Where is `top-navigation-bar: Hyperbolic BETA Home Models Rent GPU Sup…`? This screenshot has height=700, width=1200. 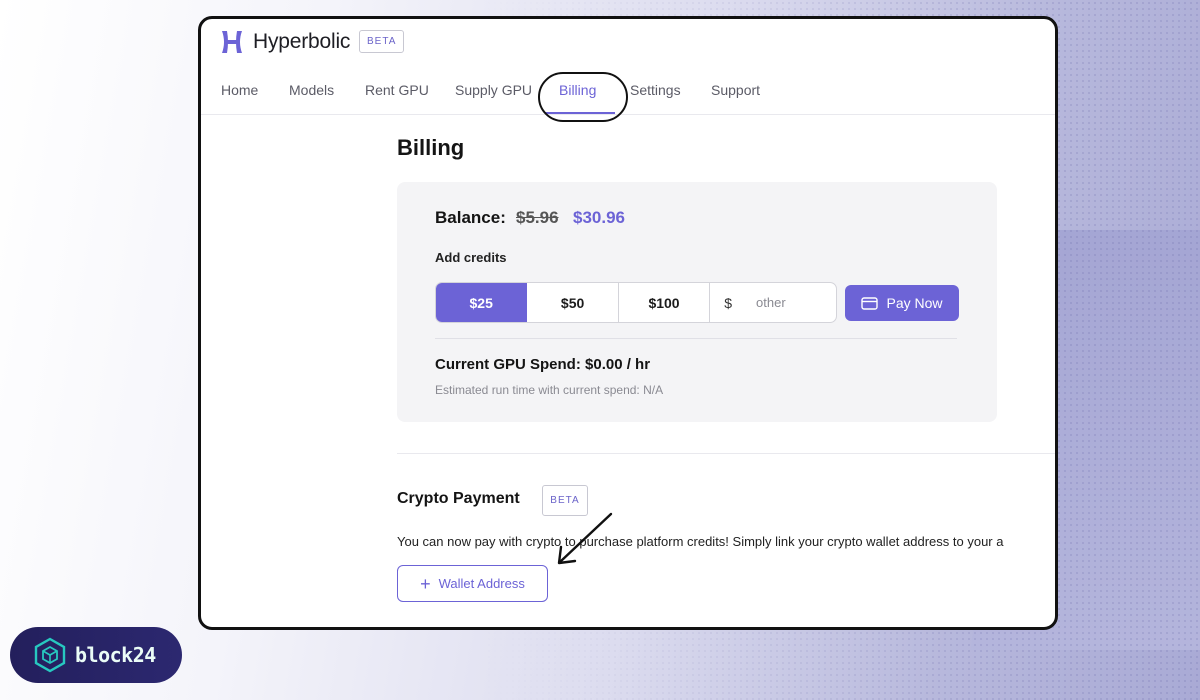 top-navigation-bar: Hyperbolic BETA Home Models Rent GPU Sup… is located at coordinates (628, 70).